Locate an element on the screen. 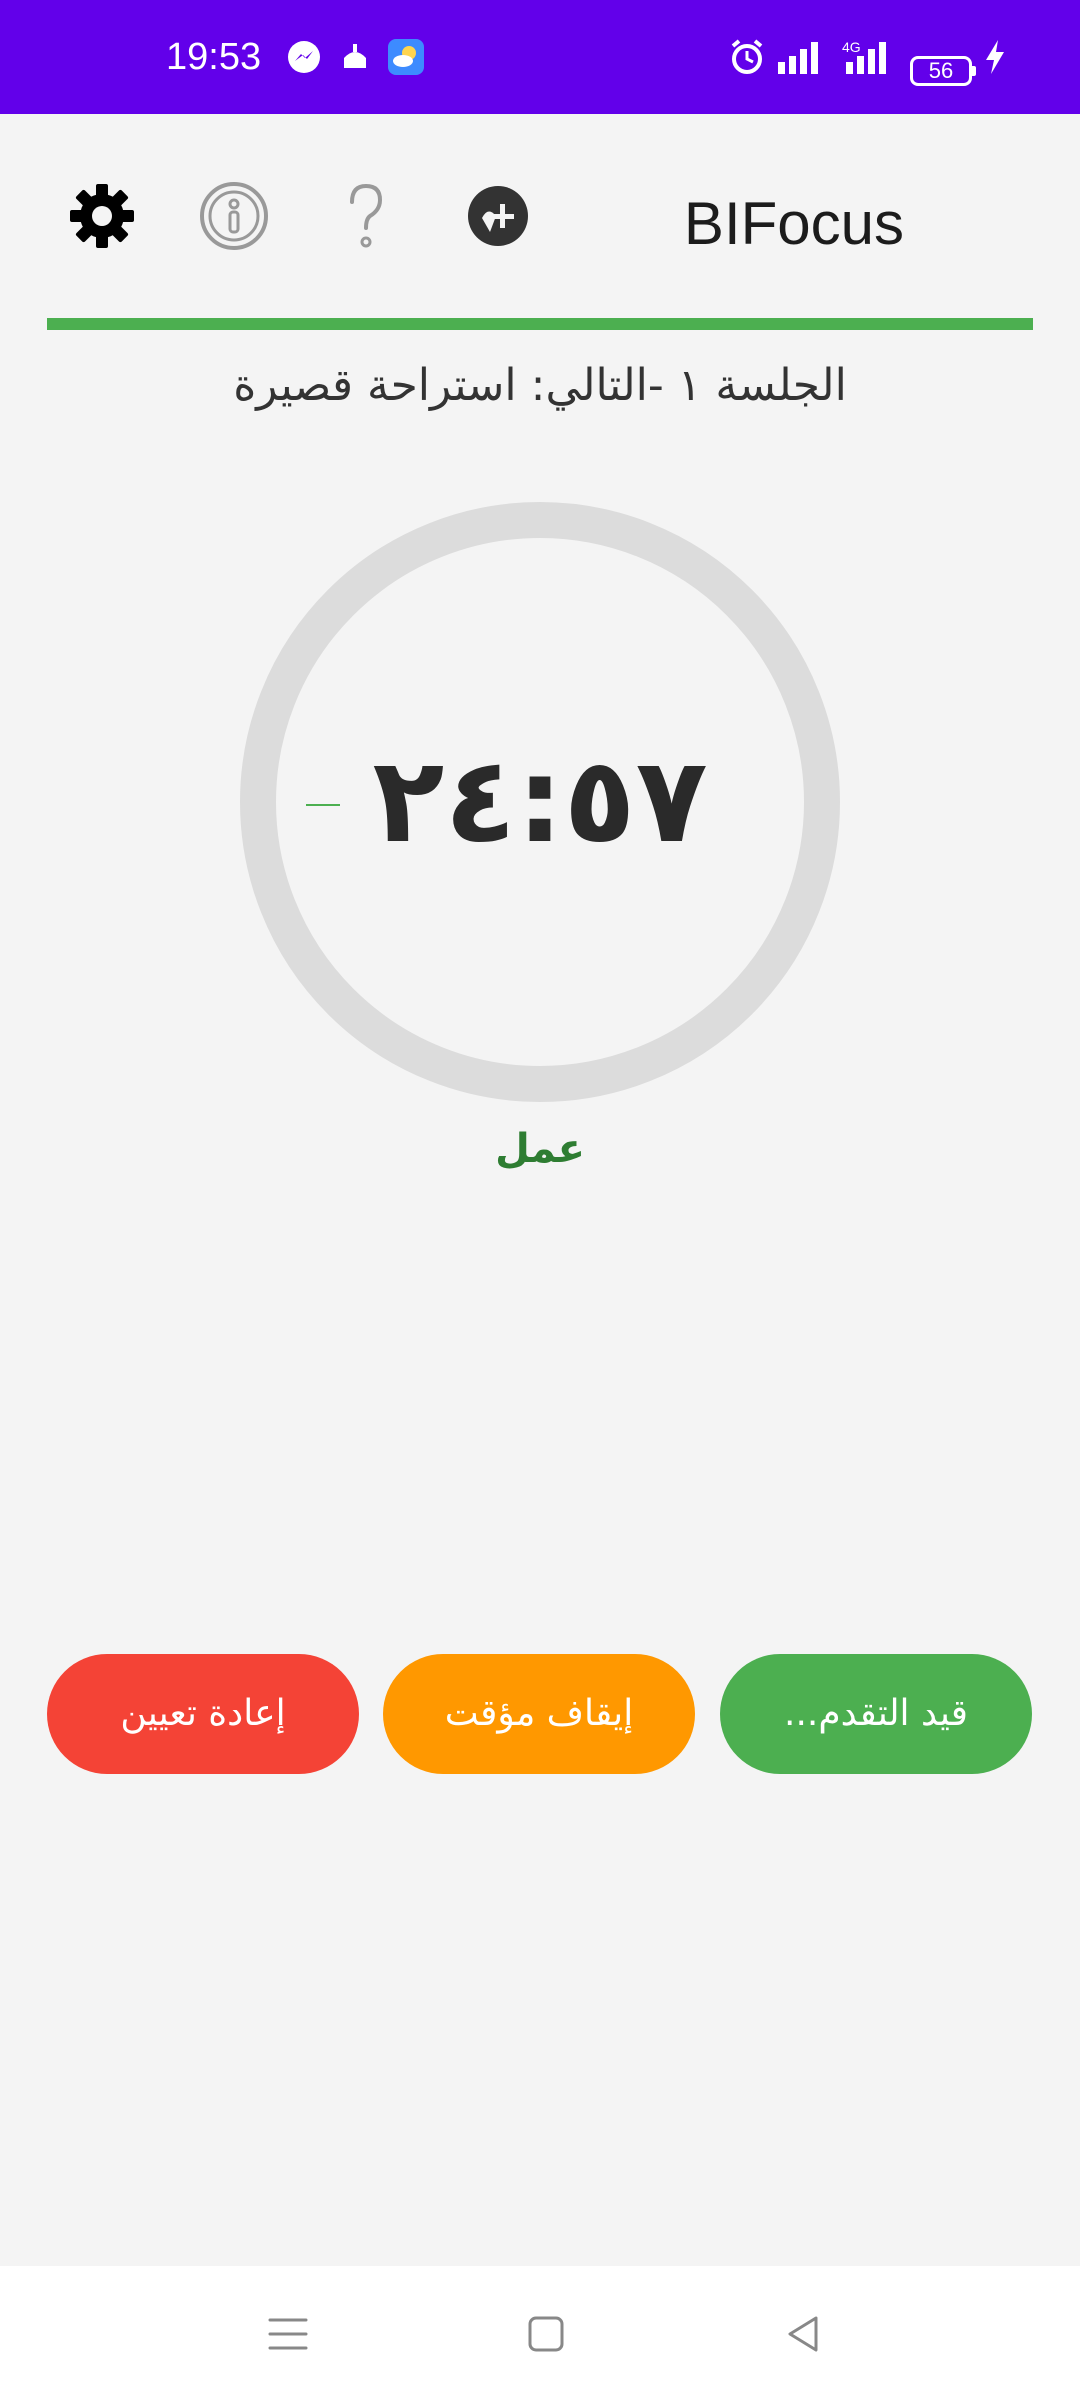 This screenshot has height=2400, width=1080. svg-text: 4G is located at coordinates (851, 47).